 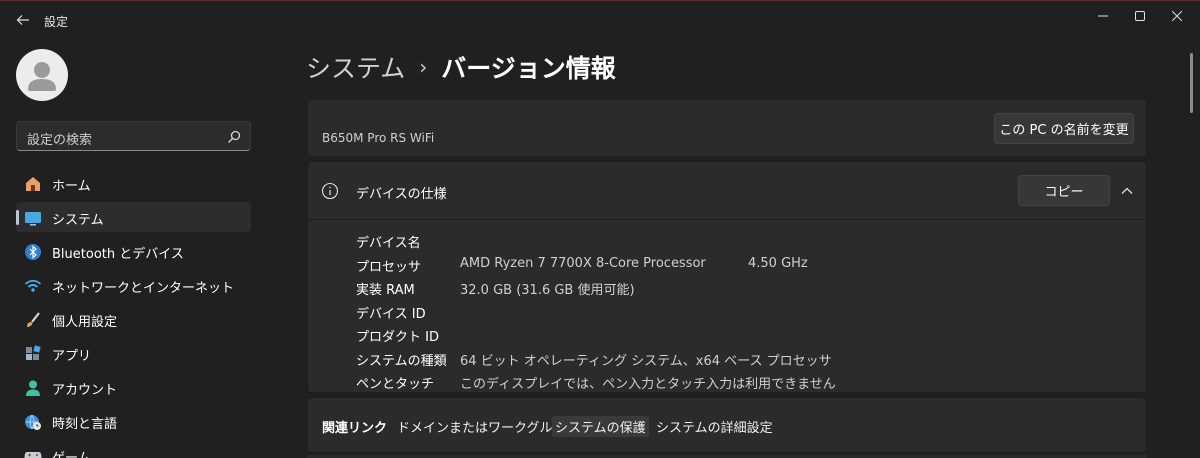 I want to click on sidebar-item-label: 個人用設定, so click(x=85, y=322).